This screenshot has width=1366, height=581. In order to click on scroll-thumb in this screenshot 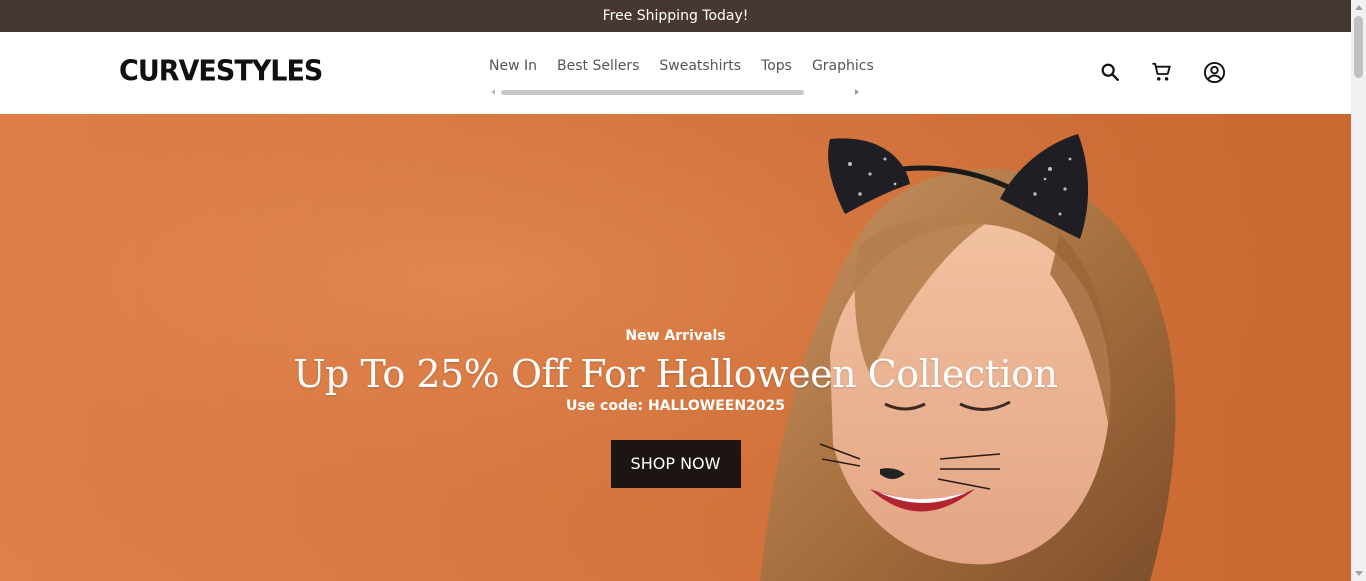, I will do `click(1358, 47)`.